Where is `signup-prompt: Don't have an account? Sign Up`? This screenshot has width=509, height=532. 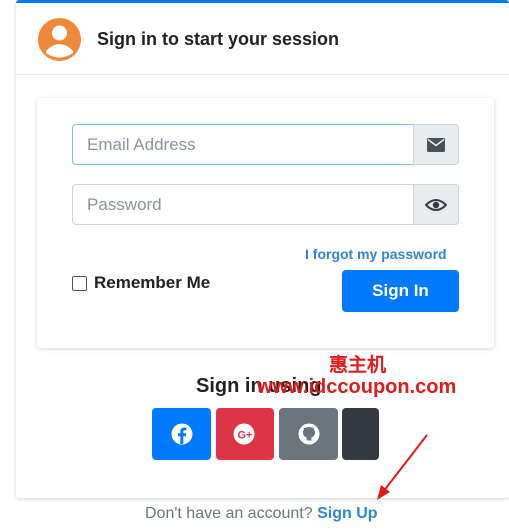
signup-prompt: Don't have an account? Sign Up is located at coordinates (261, 514).